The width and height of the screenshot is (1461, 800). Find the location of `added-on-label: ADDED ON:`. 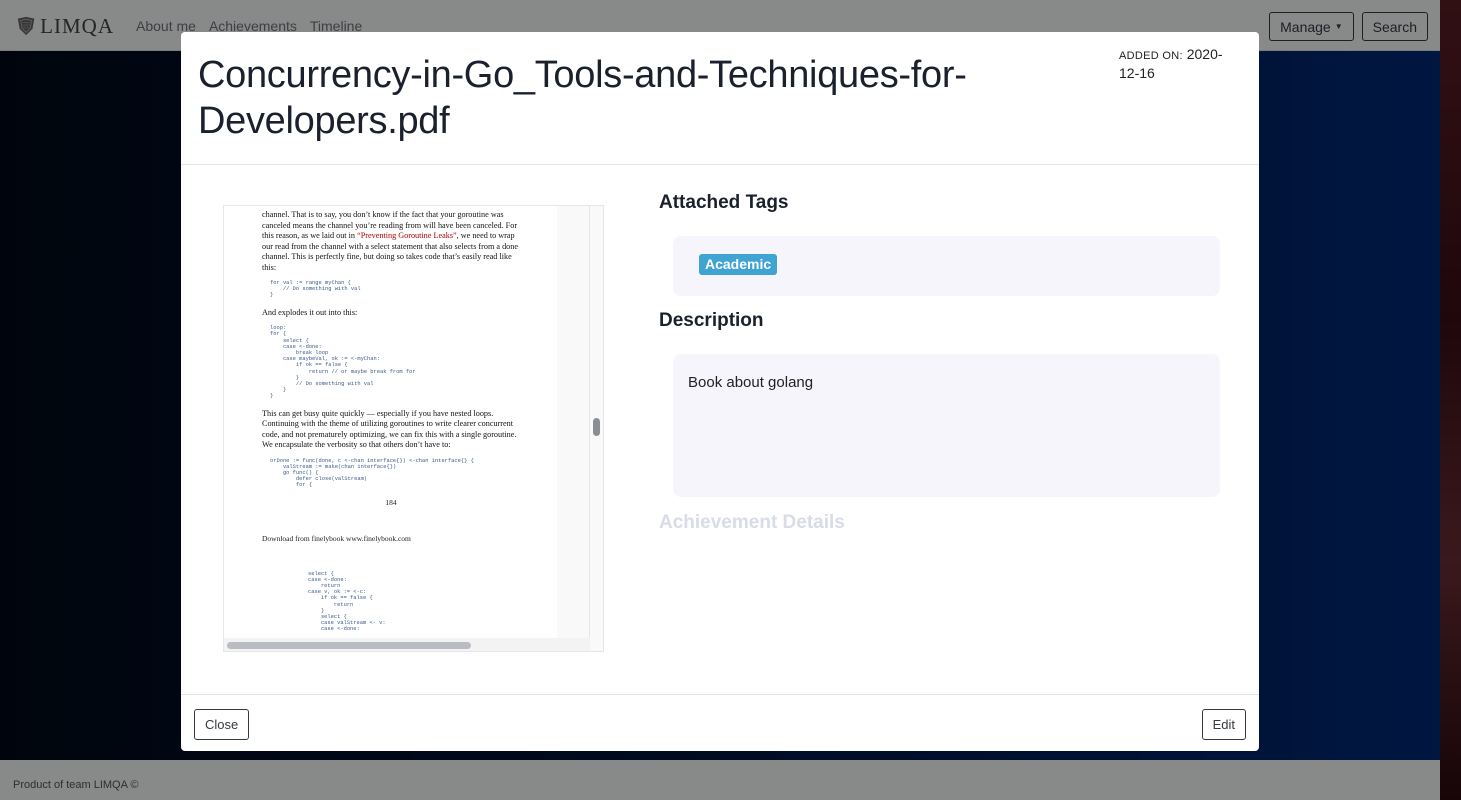

added-on-label: ADDED ON: is located at coordinates (1151, 56).